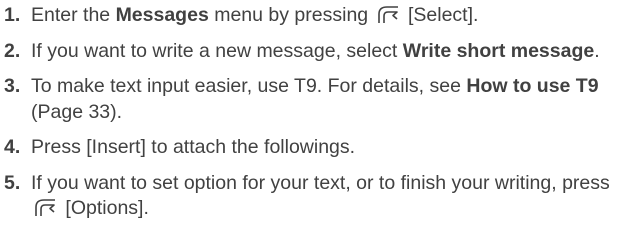  I want to click on step-text: ., so click(597, 50).